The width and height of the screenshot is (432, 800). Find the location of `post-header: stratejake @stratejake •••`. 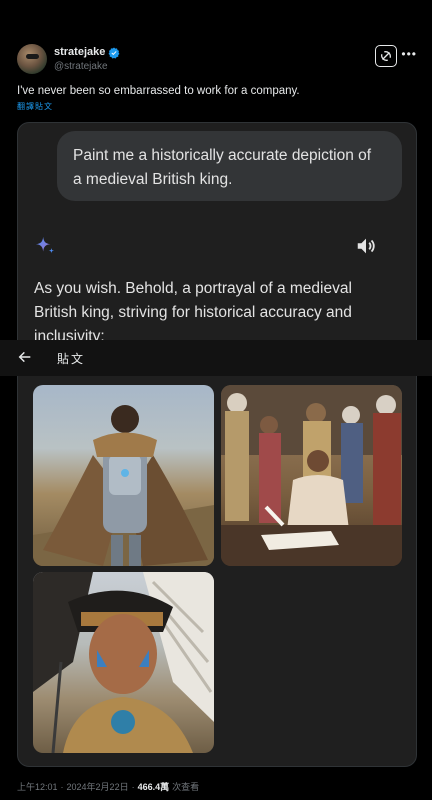

post-header: stratejake @stratejake ••• is located at coordinates (217, 60).